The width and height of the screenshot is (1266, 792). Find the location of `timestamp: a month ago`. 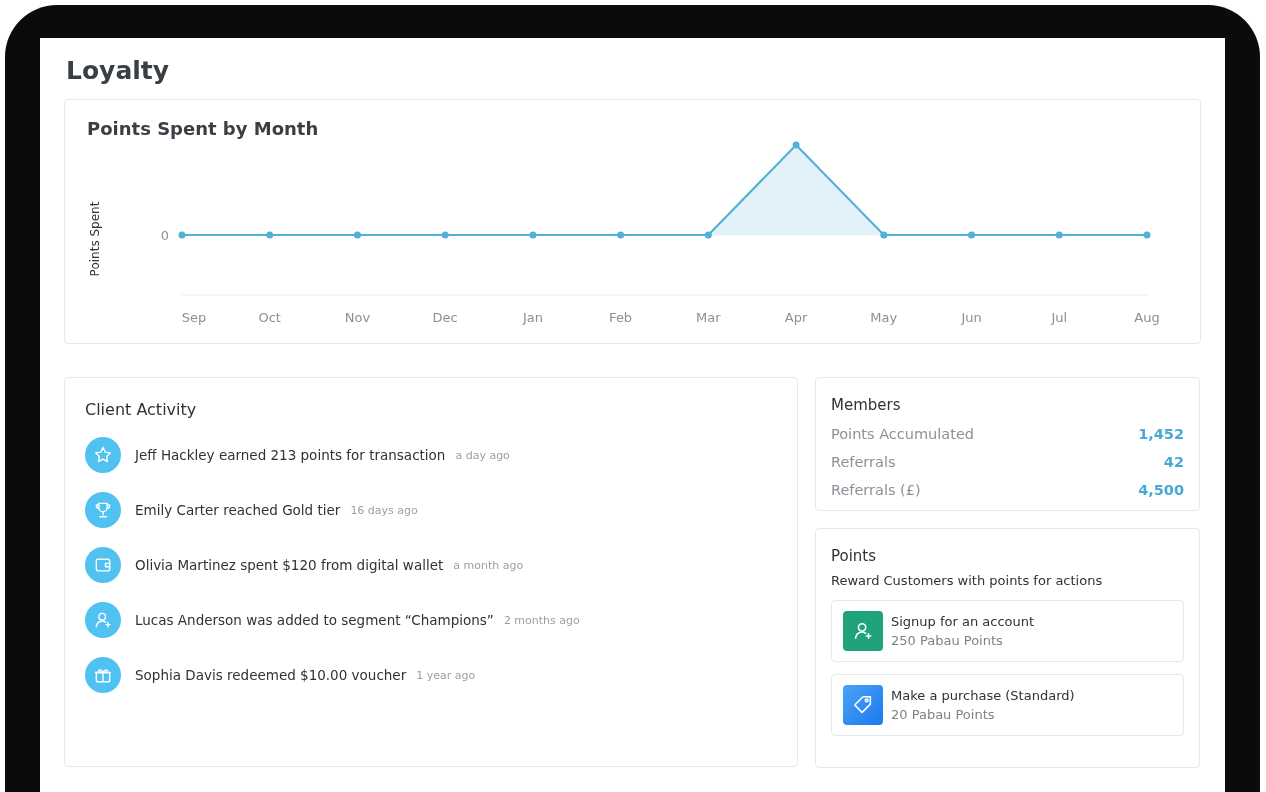

timestamp: a month ago is located at coordinates (488, 565).